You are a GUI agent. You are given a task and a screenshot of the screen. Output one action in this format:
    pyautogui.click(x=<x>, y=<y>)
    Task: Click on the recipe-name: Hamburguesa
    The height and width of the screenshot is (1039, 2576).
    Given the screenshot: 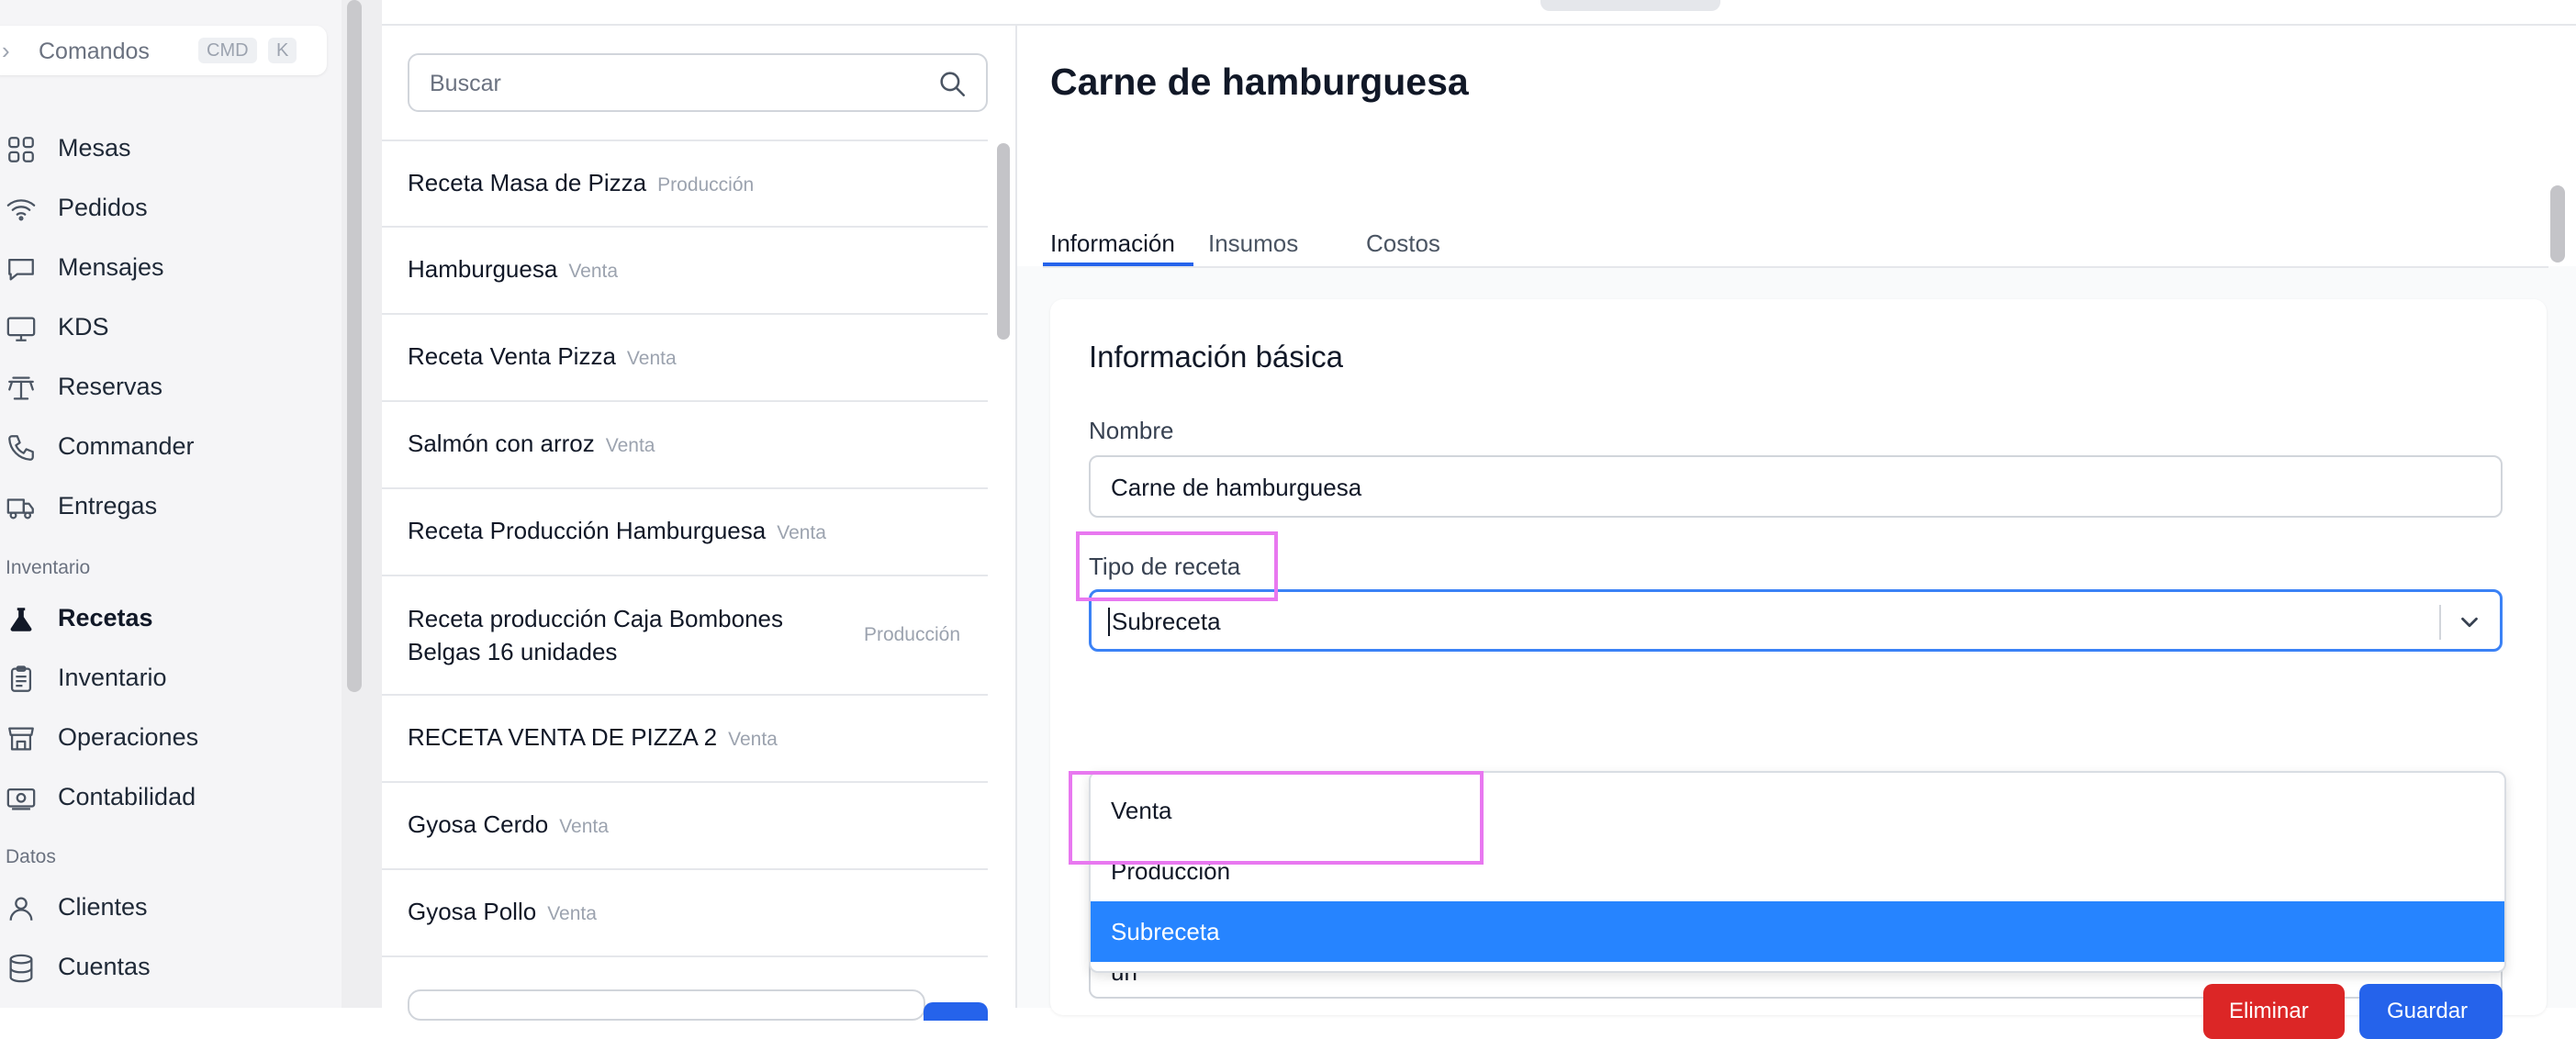 What is the action you would take?
    pyautogui.click(x=483, y=269)
    